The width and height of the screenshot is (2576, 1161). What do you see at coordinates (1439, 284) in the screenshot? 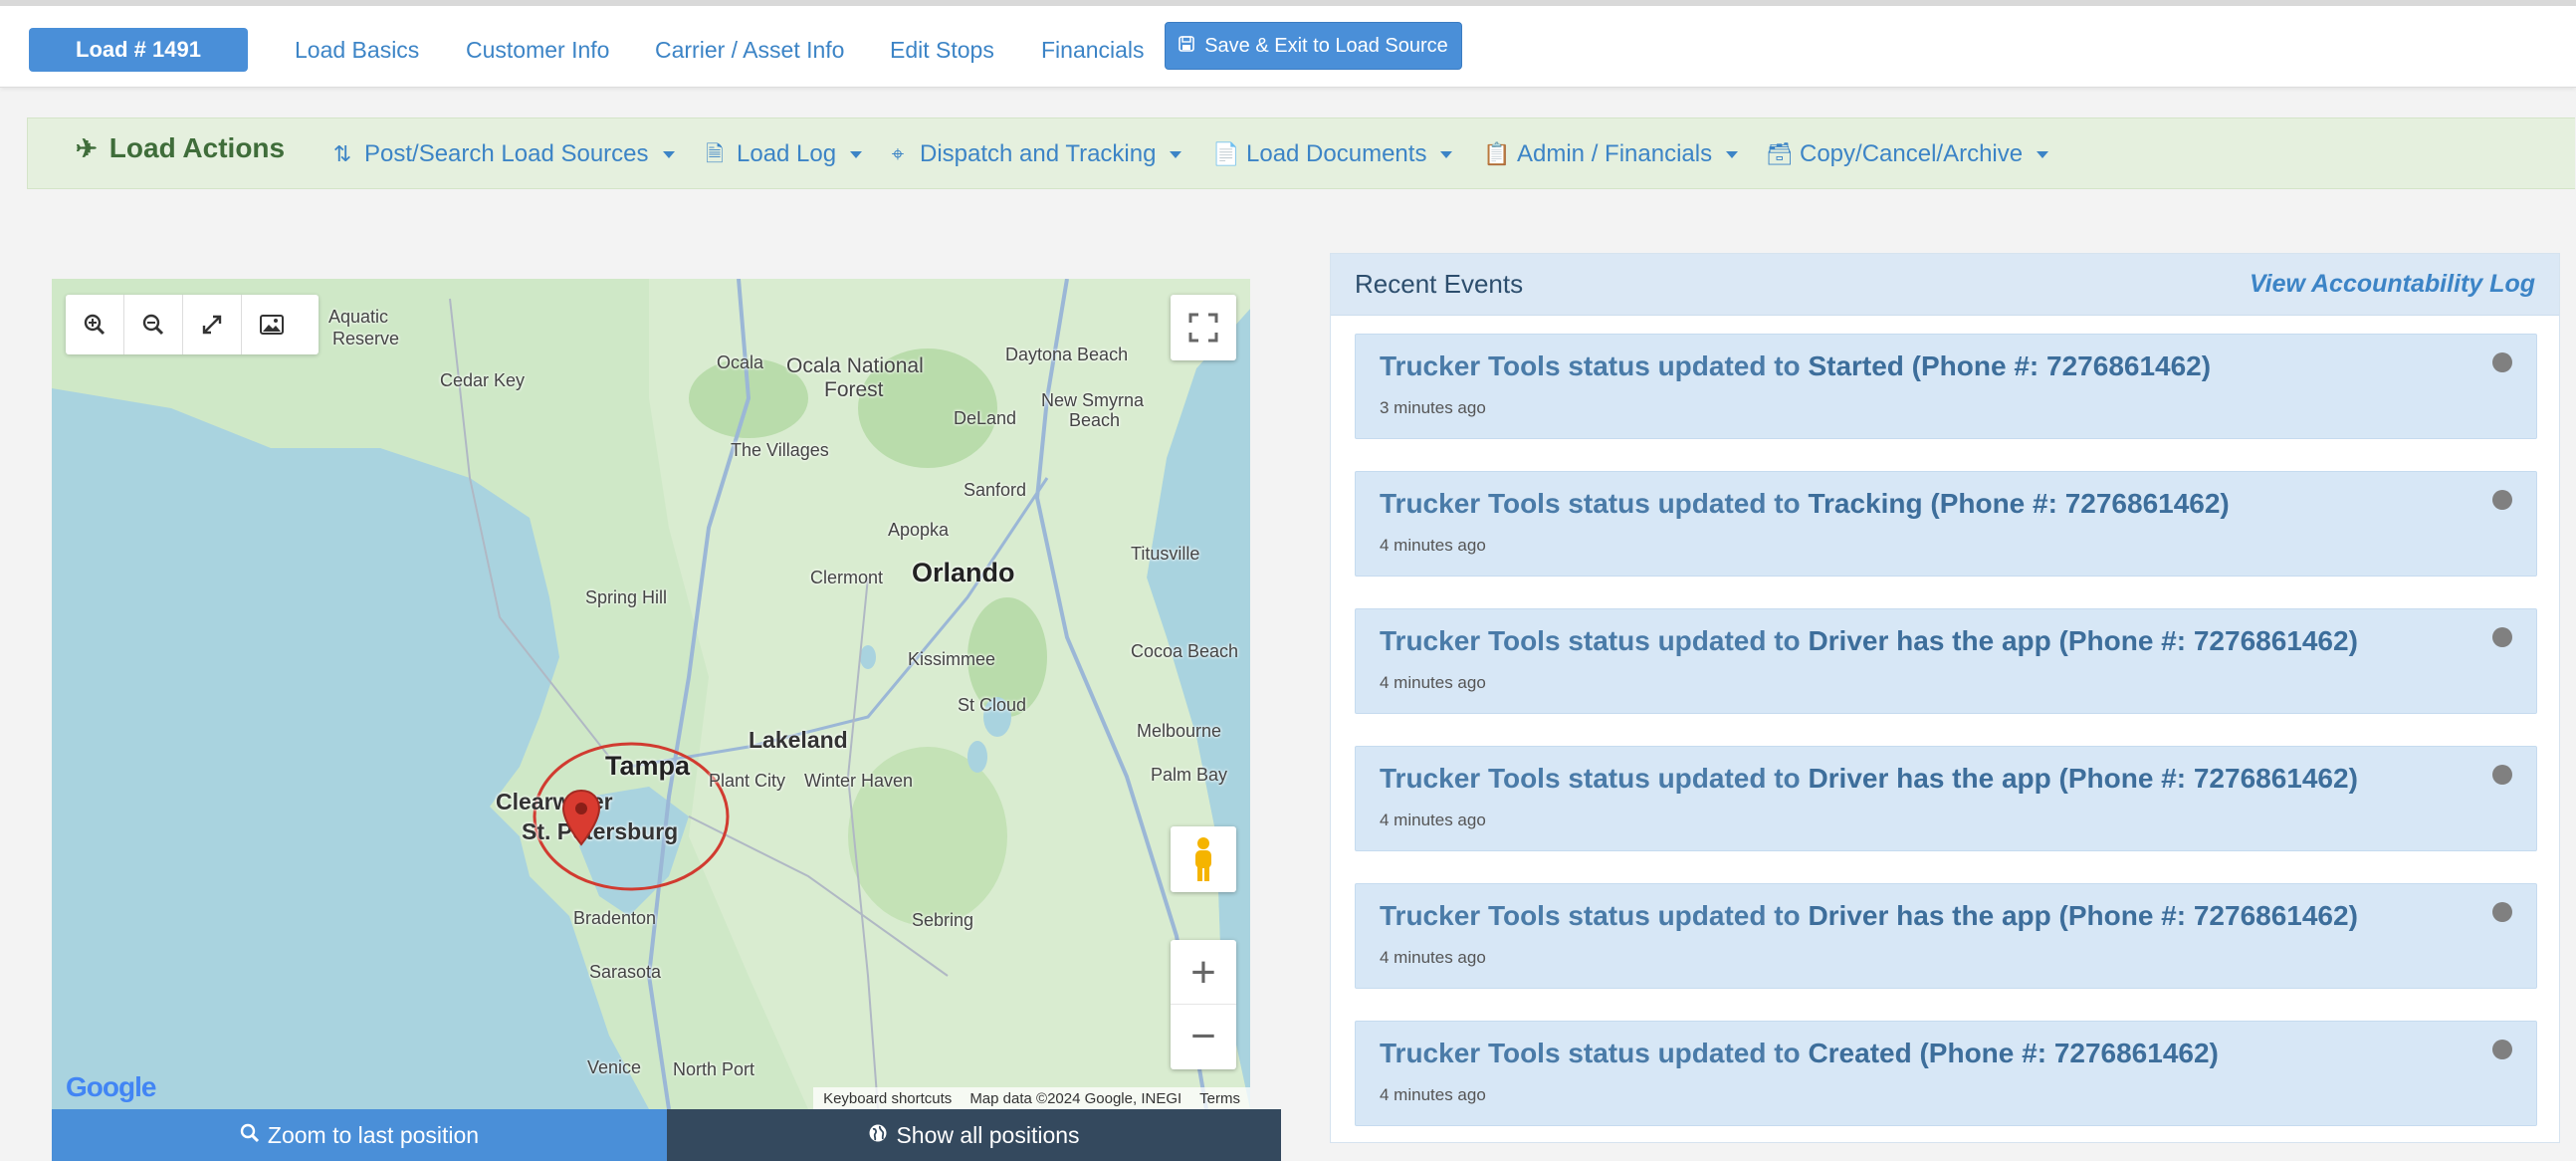
I see `recent-events-title: Recent Events` at bounding box center [1439, 284].